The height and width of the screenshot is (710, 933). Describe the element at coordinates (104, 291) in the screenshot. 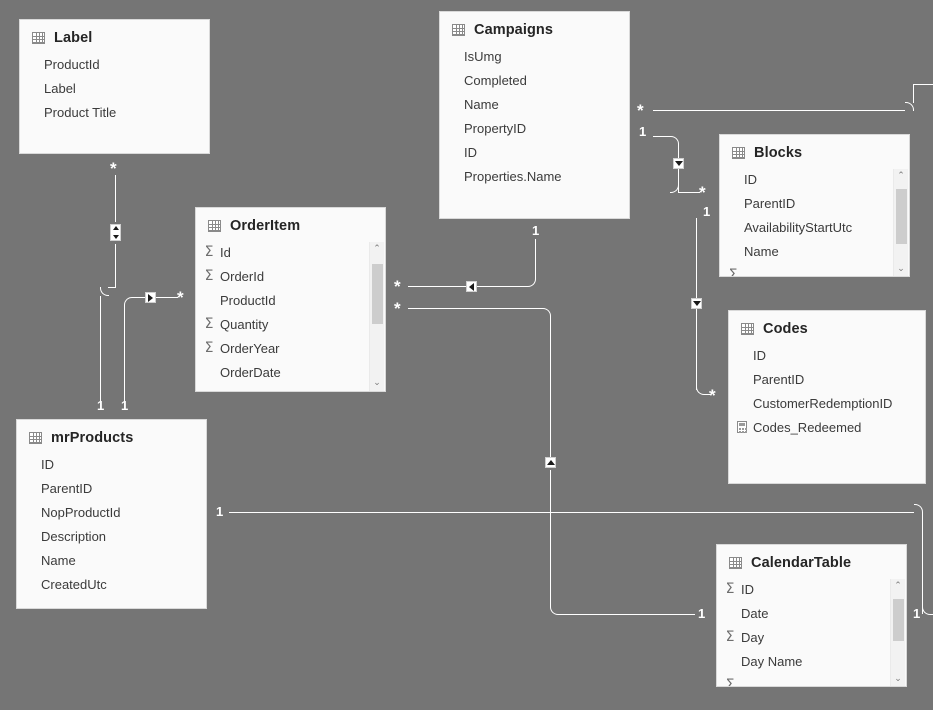

I see `rel-label-mrproducts-elbow` at that location.